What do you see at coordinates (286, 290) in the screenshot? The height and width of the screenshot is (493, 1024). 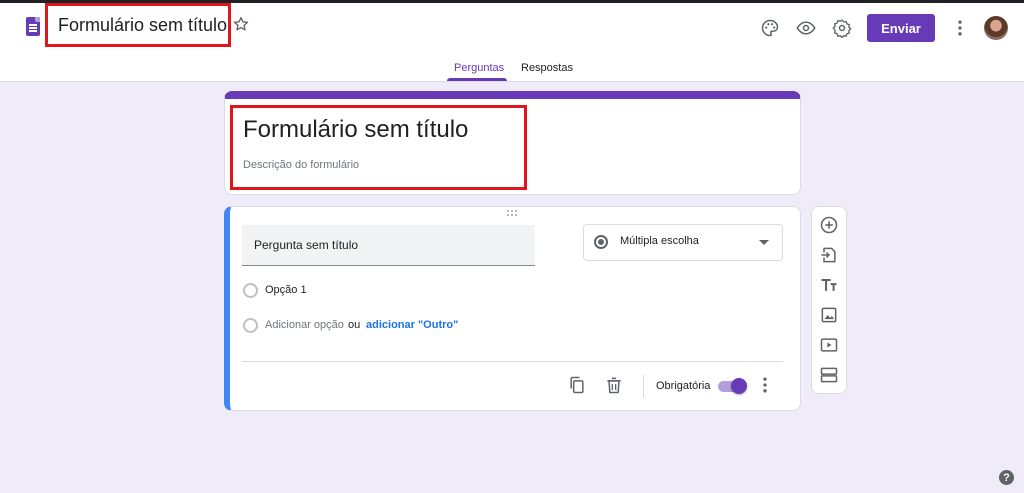 I see `option-label: Opção 1` at bounding box center [286, 290].